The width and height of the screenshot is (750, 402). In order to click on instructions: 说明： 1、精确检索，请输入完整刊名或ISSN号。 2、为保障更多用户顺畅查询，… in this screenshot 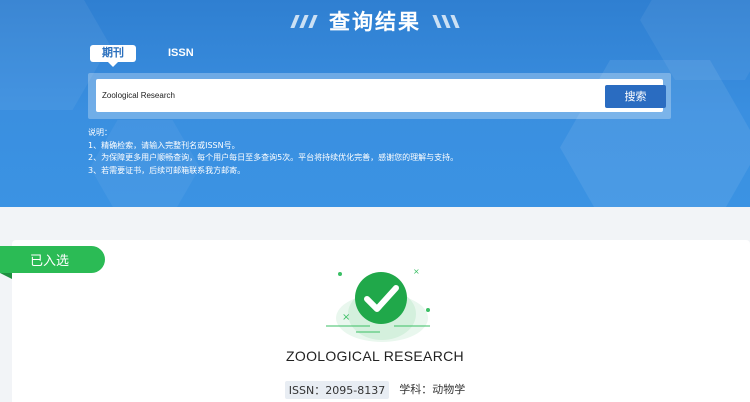, I will do `click(388, 152)`.